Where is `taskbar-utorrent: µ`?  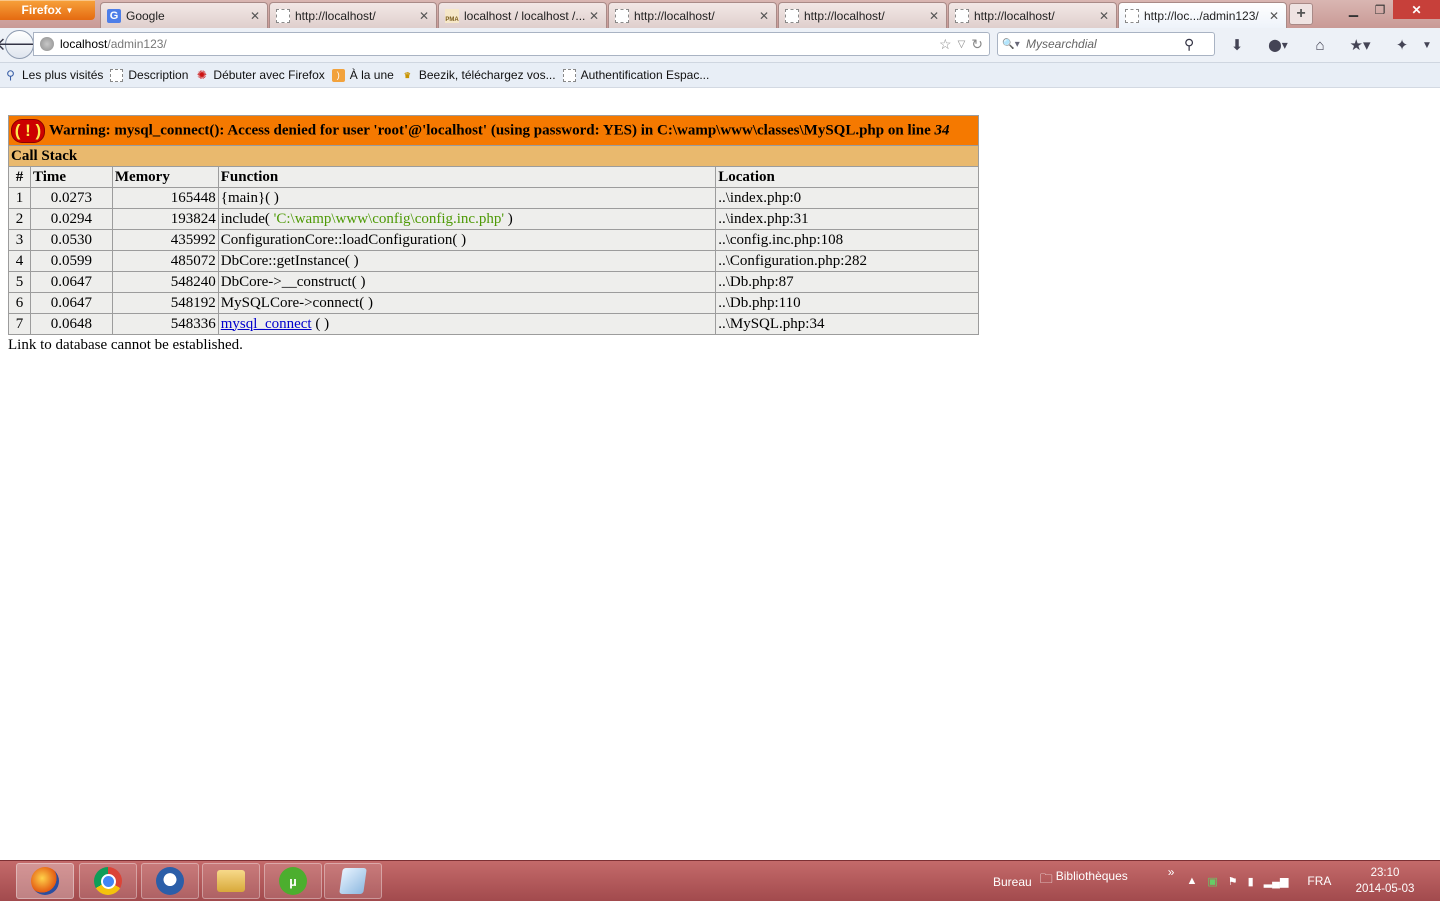 taskbar-utorrent: µ is located at coordinates (293, 881).